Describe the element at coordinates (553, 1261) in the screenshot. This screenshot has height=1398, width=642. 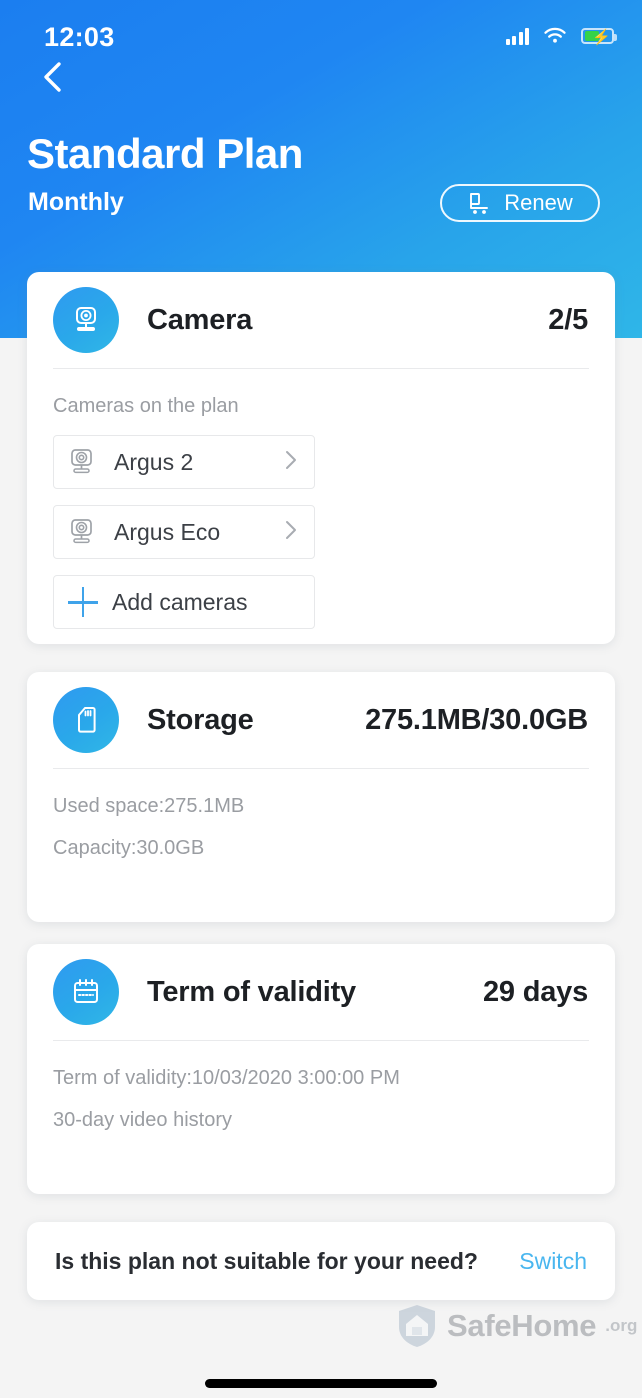
I see `switch-plan-link: Switch` at that location.